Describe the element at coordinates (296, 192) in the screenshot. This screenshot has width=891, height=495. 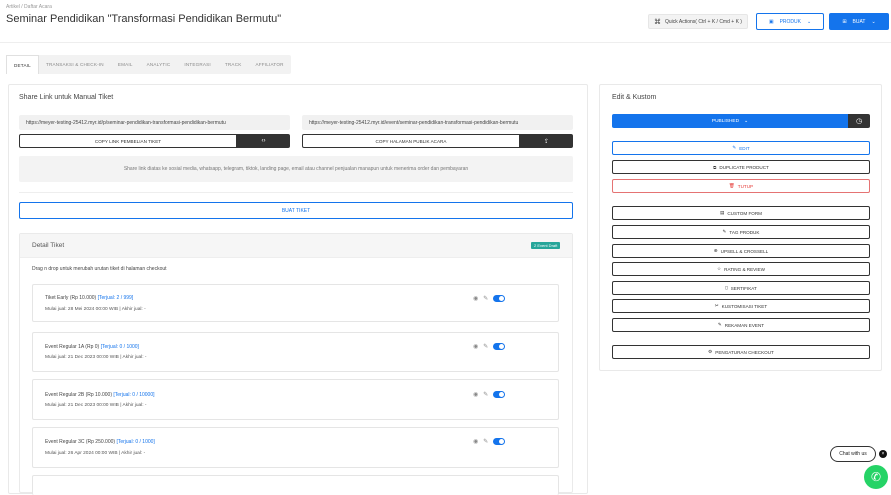
I see `divider` at that location.